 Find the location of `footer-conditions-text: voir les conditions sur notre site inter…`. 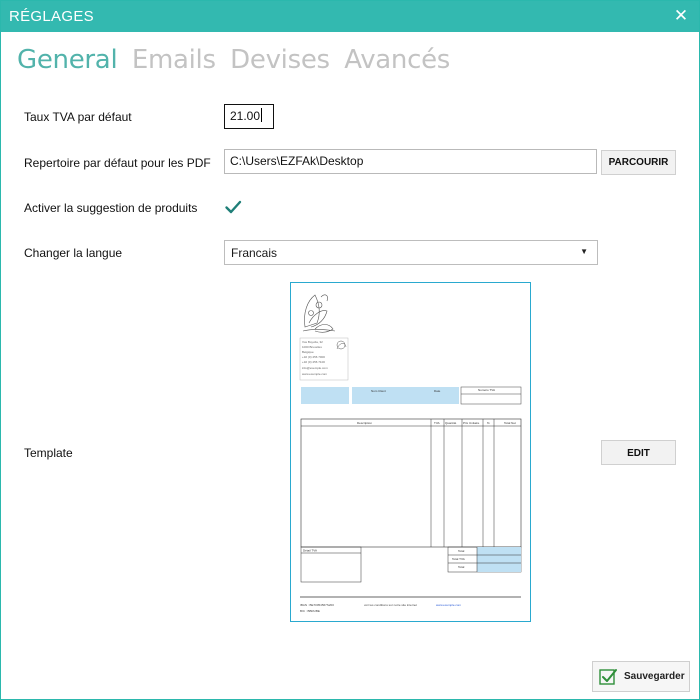

footer-conditions-text: voir les conditions sur notre site inter… is located at coordinates (390, 605).